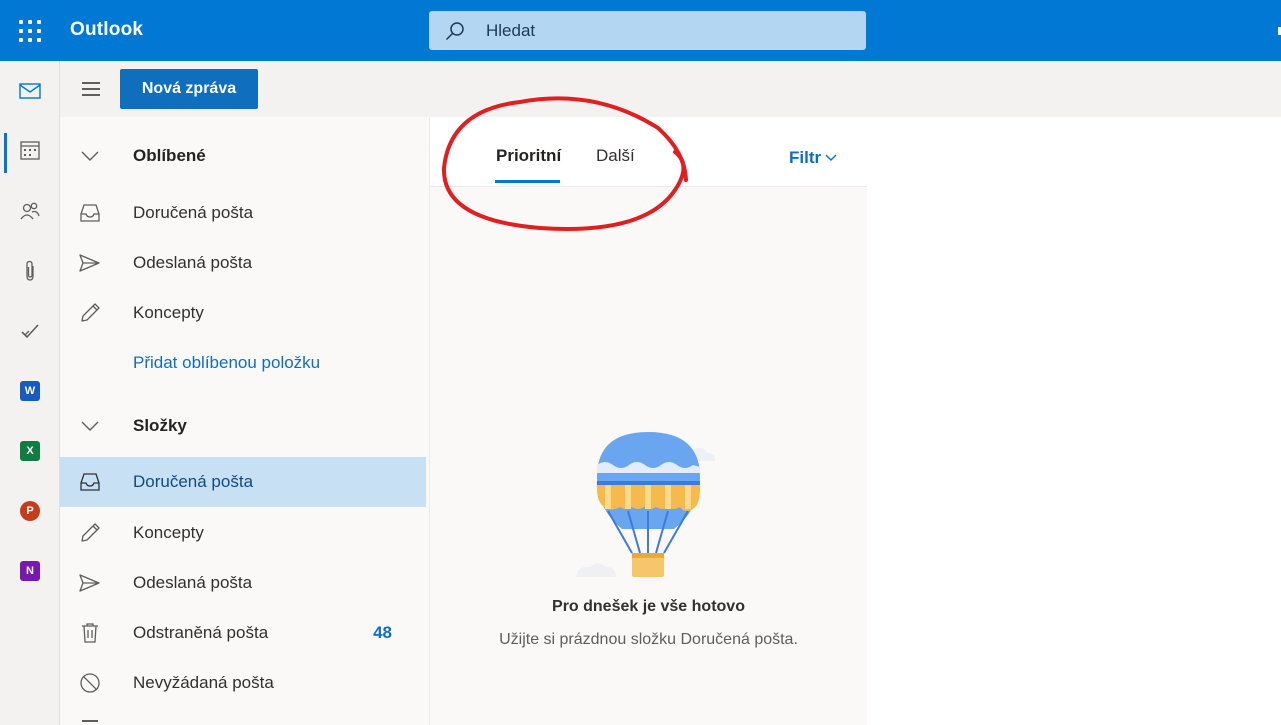  I want to click on new-message-button: Nová zpráva, so click(189, 89).